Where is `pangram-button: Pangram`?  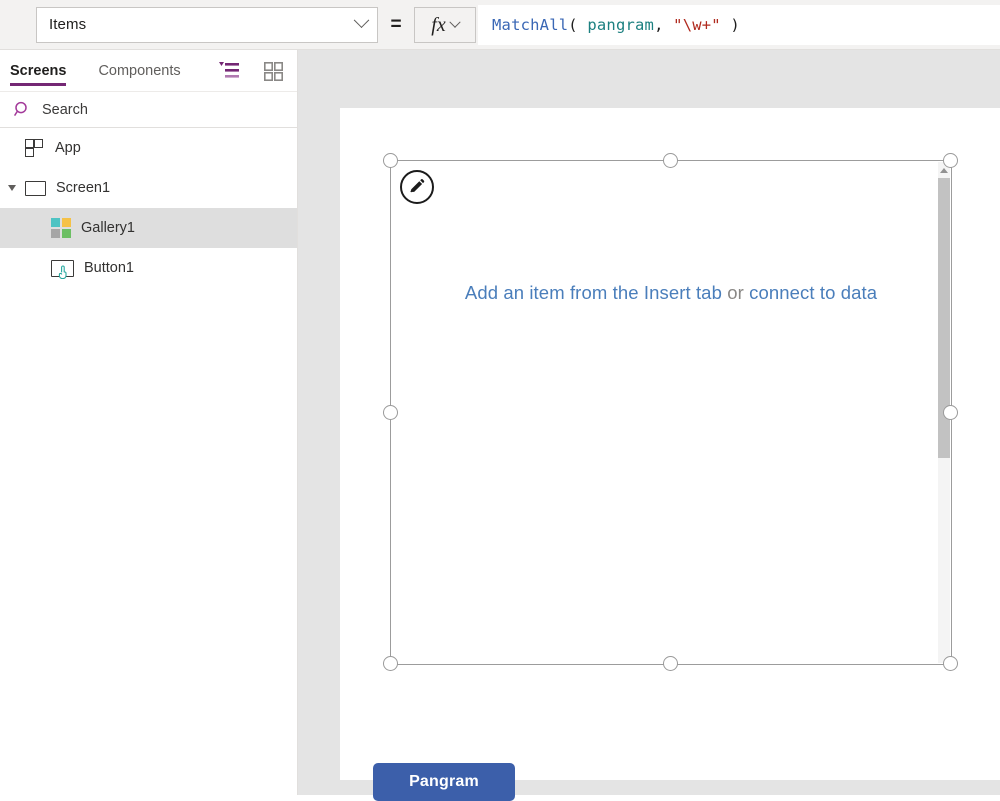 pangram-button: Pangram is located at coordinates (444, 782).